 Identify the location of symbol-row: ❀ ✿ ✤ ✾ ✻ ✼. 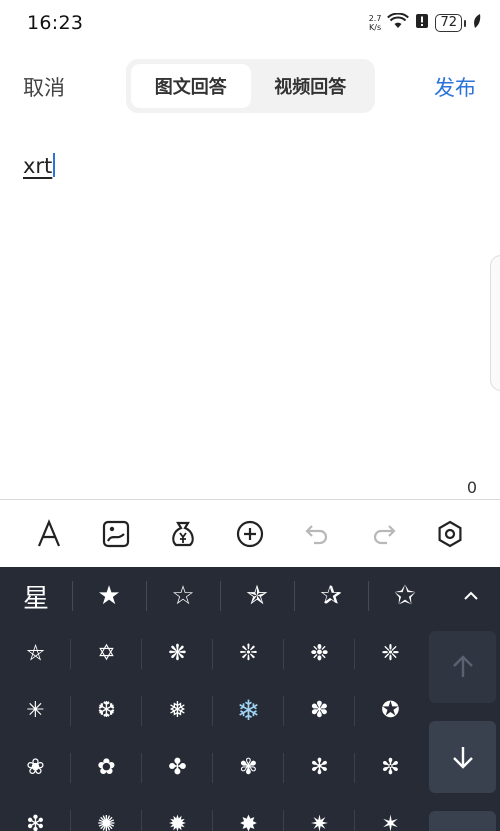
(213, 767).